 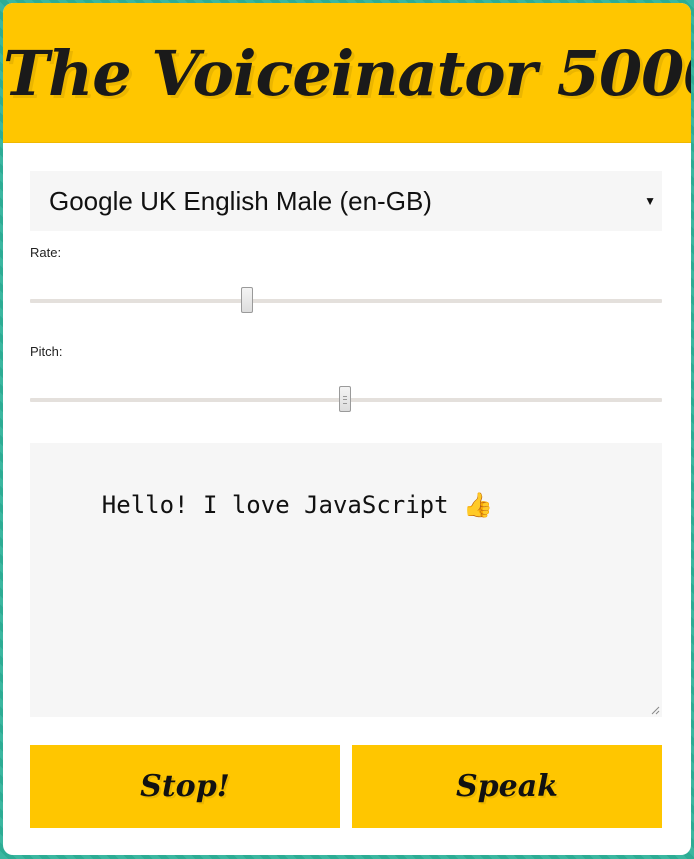 I want to click on rate-label: Rate:, so click(x=46, y=252).